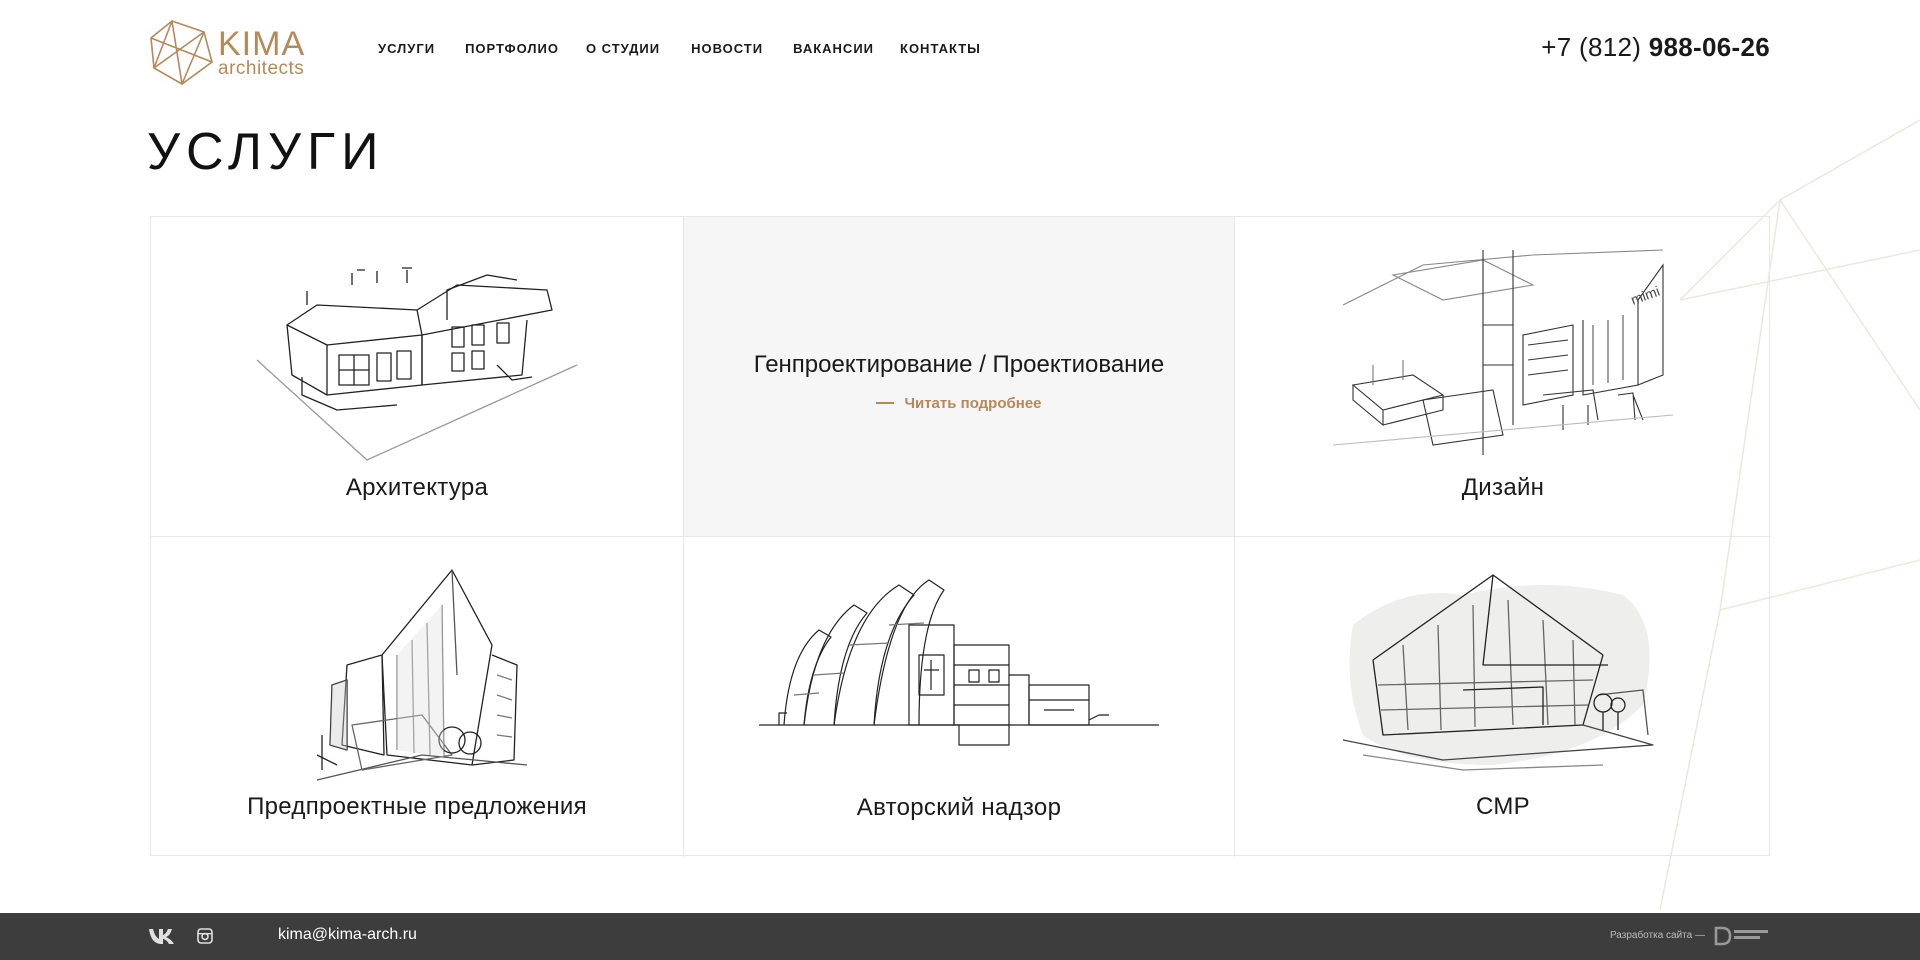 This screenshot has height=960, width=1920. I want to click on service-card-design: mimi Дизайн, so click(1503, 377).